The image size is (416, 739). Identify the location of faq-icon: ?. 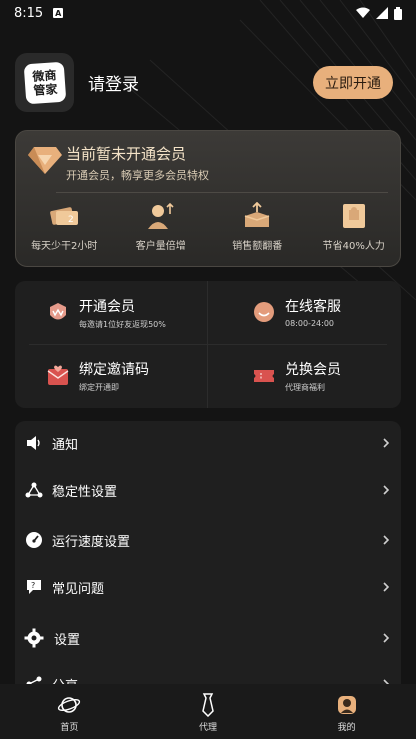
(34, 587).